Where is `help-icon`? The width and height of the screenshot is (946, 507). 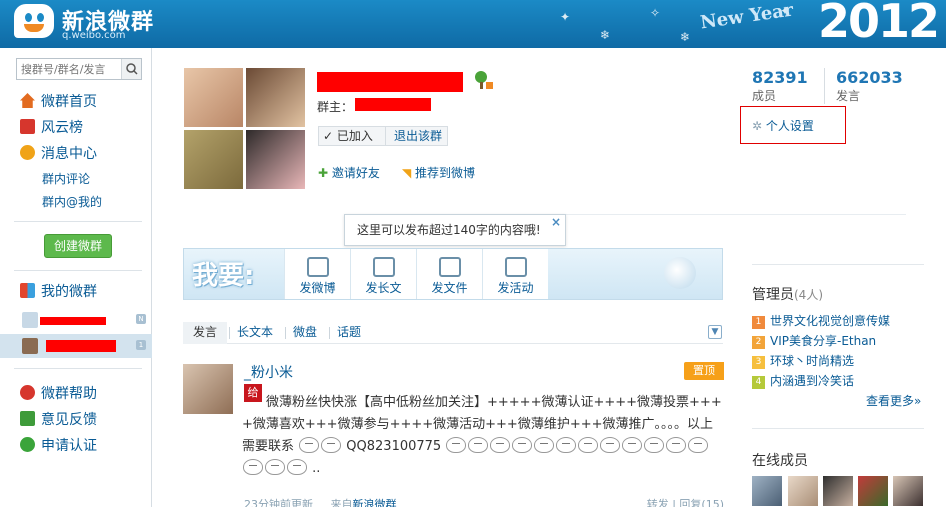
help-icon is located at coordinates (27, 392).